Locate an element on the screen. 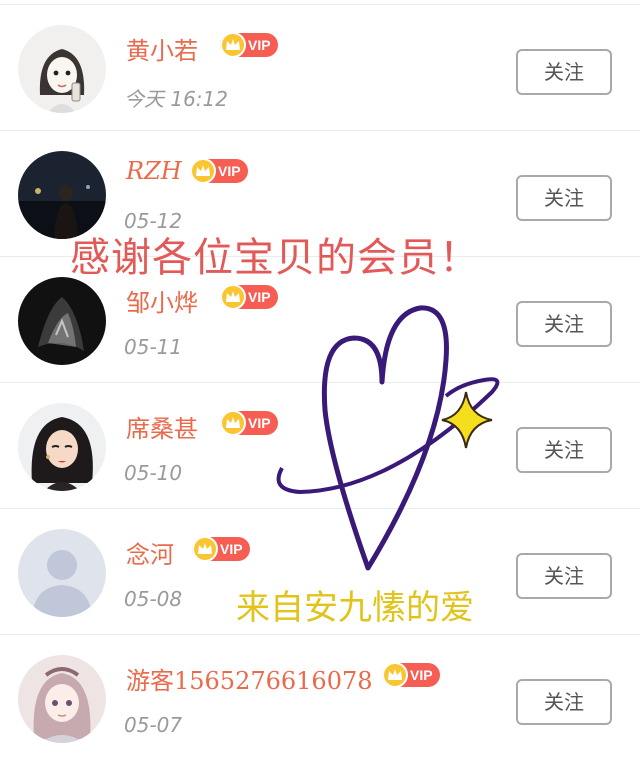  follow-date: 05-07 is located at coordinates (153, 725).